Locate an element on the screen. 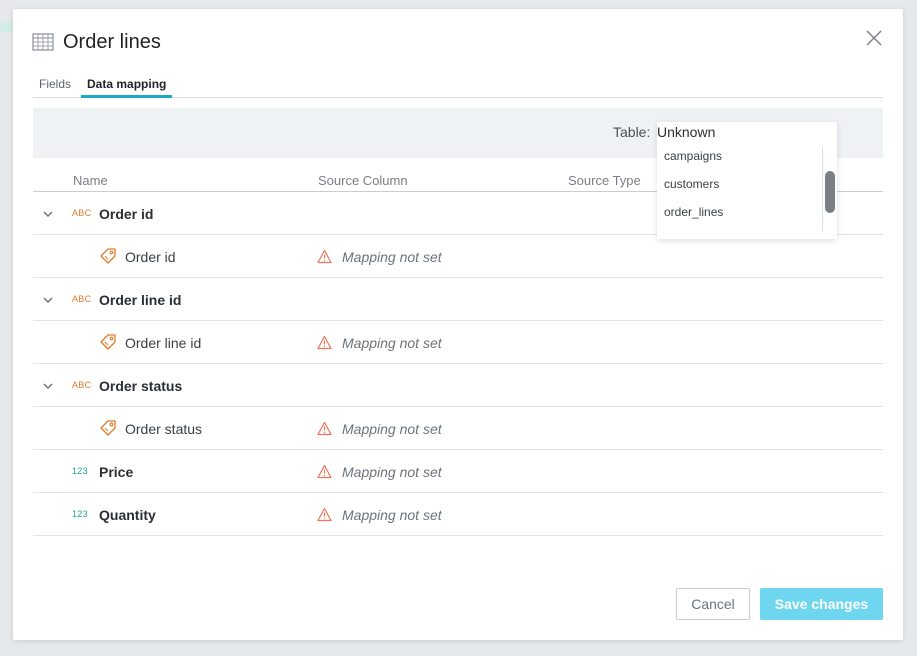 This screenshot has height=656, width=917. close-button is located at coordinates (874, 38).